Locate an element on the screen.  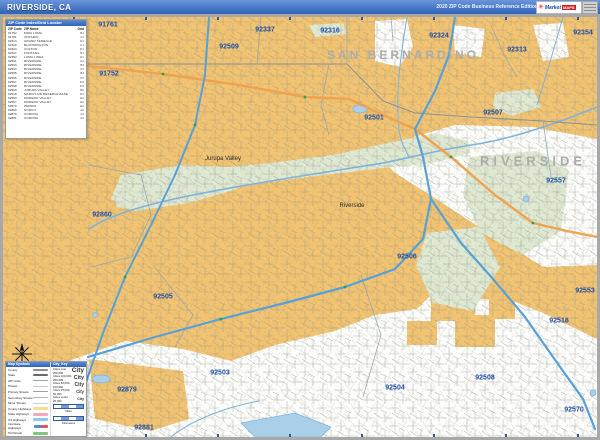
zip-label-92354: 92354 is located at coordinates (583, 33).